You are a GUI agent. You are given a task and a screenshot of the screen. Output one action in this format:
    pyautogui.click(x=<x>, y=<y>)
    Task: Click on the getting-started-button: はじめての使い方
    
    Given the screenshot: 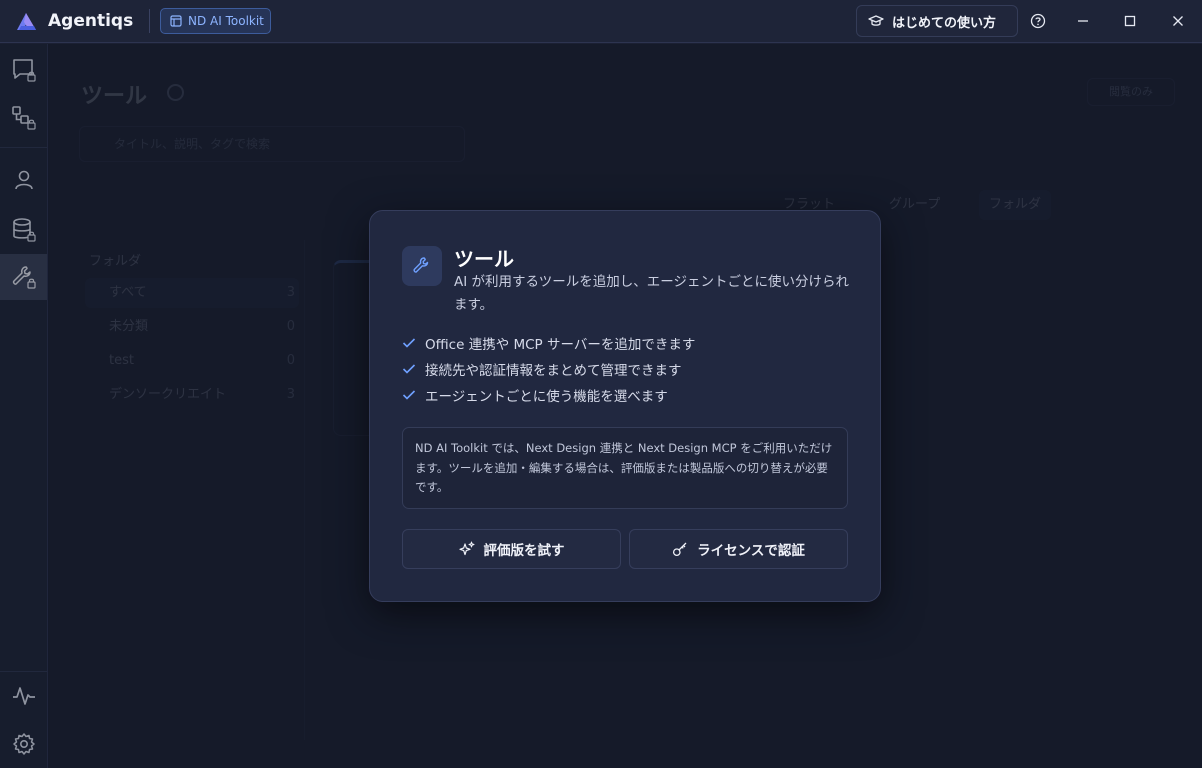 What is the action you would take?
    pyautogui.click(x=937, y=21)
    